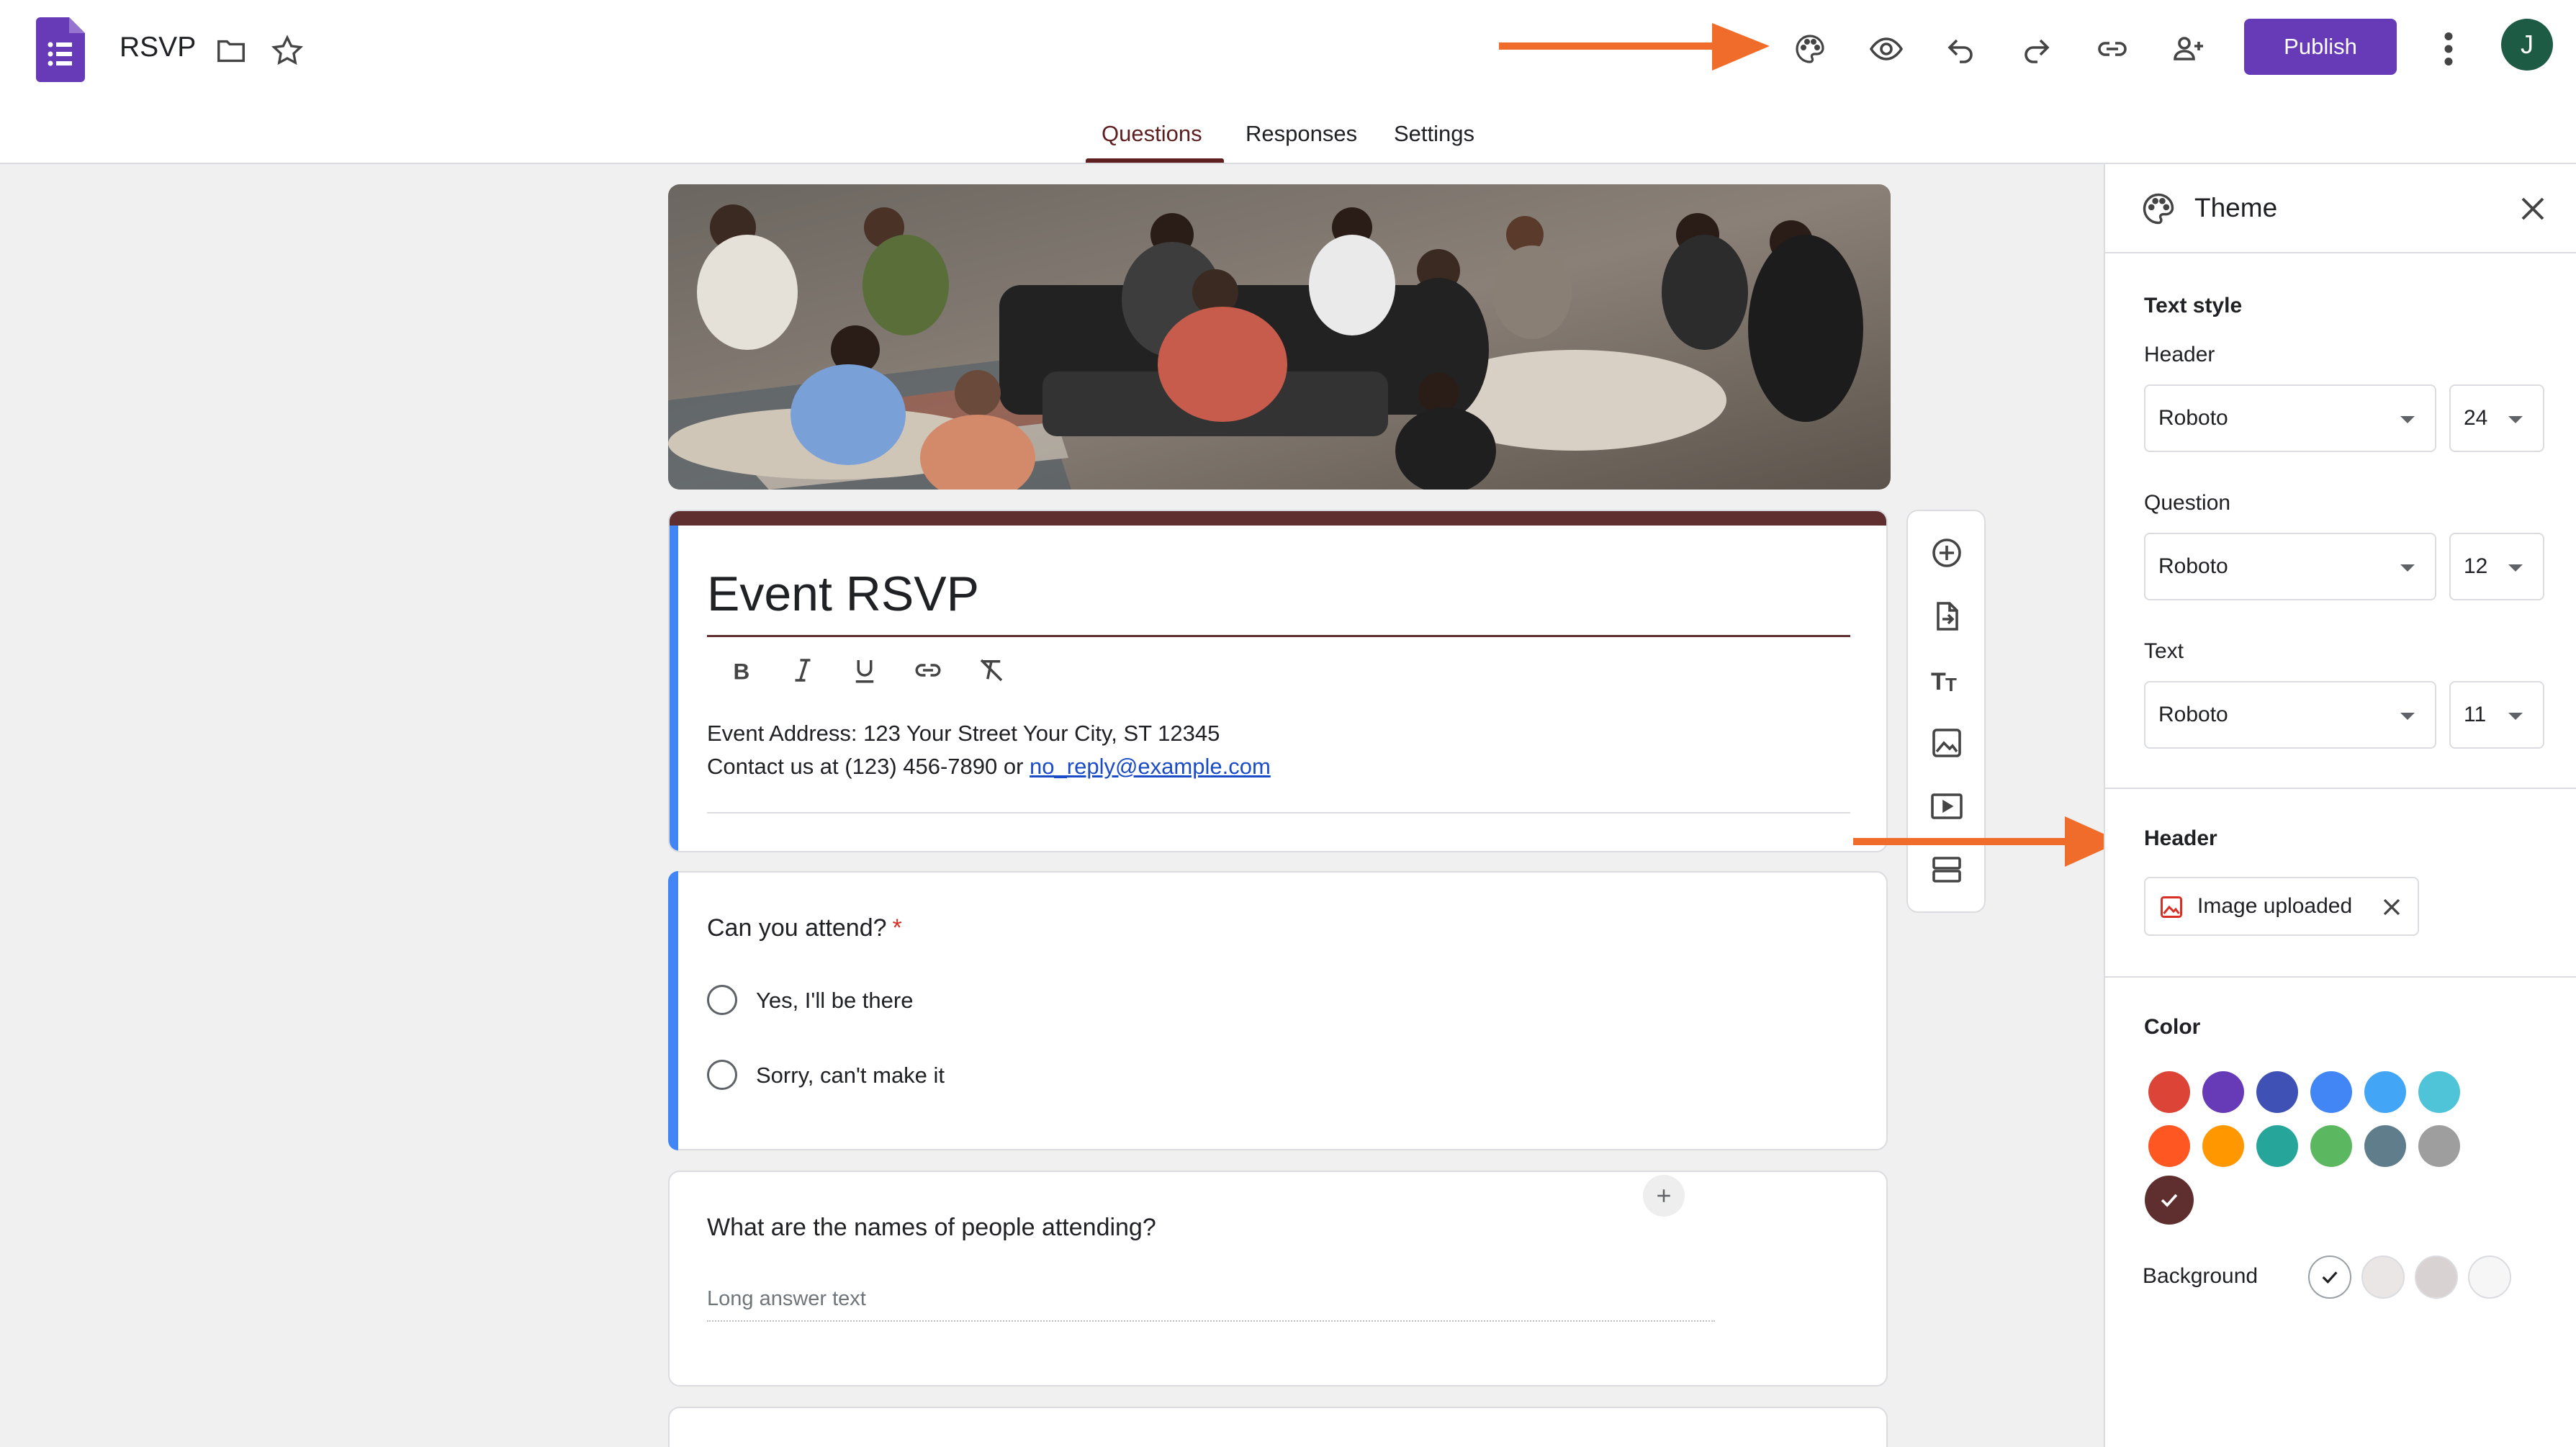 Image resolution: width=2576 pixels, height=1447 pixels. Describe the element at coordinates (2391, 907) in the screenshot. I see `remove-image-icon` at that location.